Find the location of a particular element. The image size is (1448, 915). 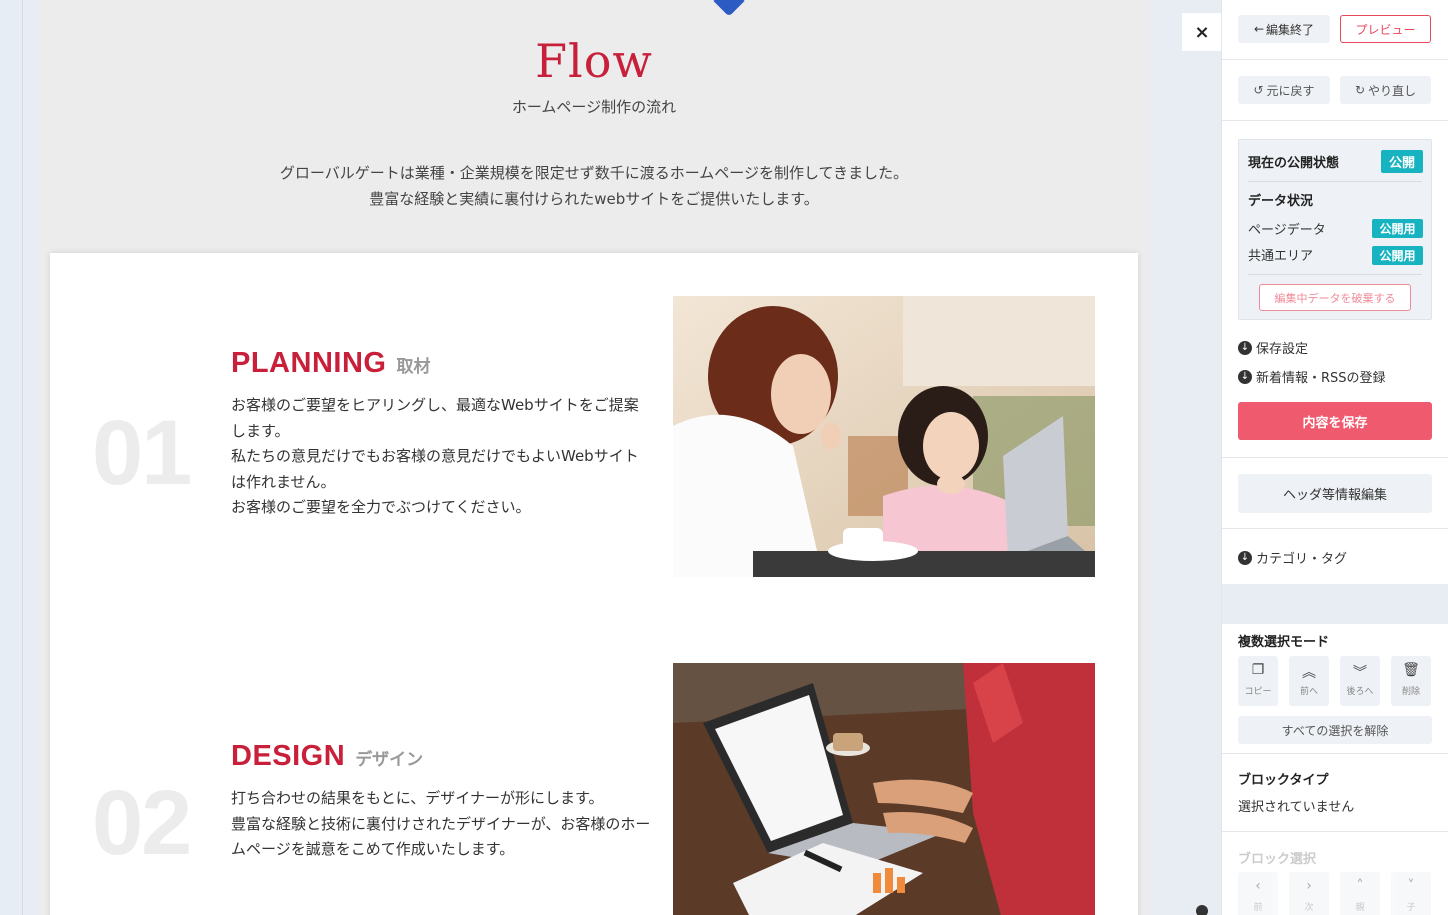

copy-button: ❐ コピー is located at coordinates (1258, 681).